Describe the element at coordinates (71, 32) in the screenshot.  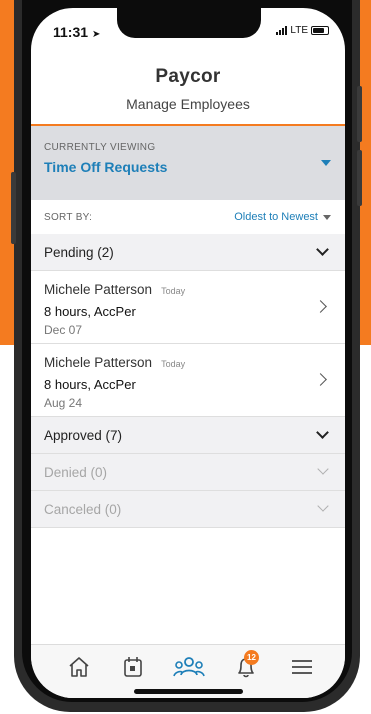
I see `status-time-text: 11:31` at that location.